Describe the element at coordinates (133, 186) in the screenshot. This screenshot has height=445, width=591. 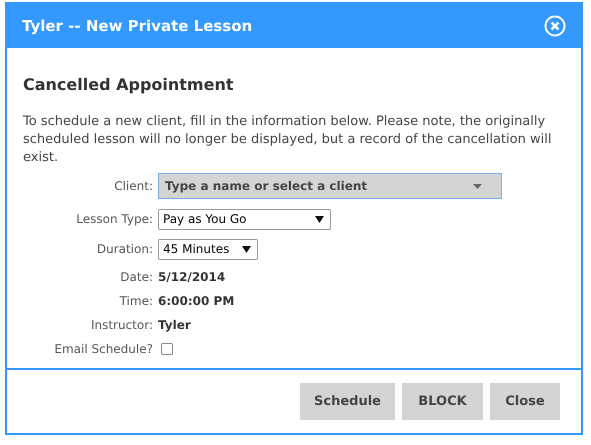
I see `field-label: Client:` at that location.